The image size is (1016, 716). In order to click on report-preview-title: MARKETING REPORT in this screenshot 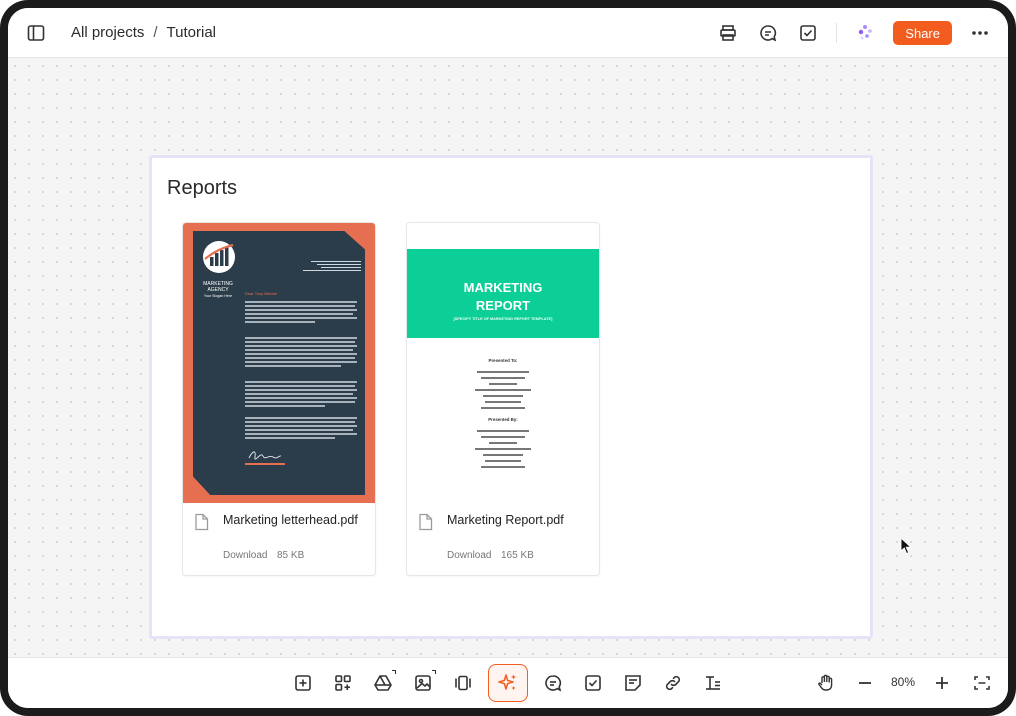, I will do `click(503, 296)`.